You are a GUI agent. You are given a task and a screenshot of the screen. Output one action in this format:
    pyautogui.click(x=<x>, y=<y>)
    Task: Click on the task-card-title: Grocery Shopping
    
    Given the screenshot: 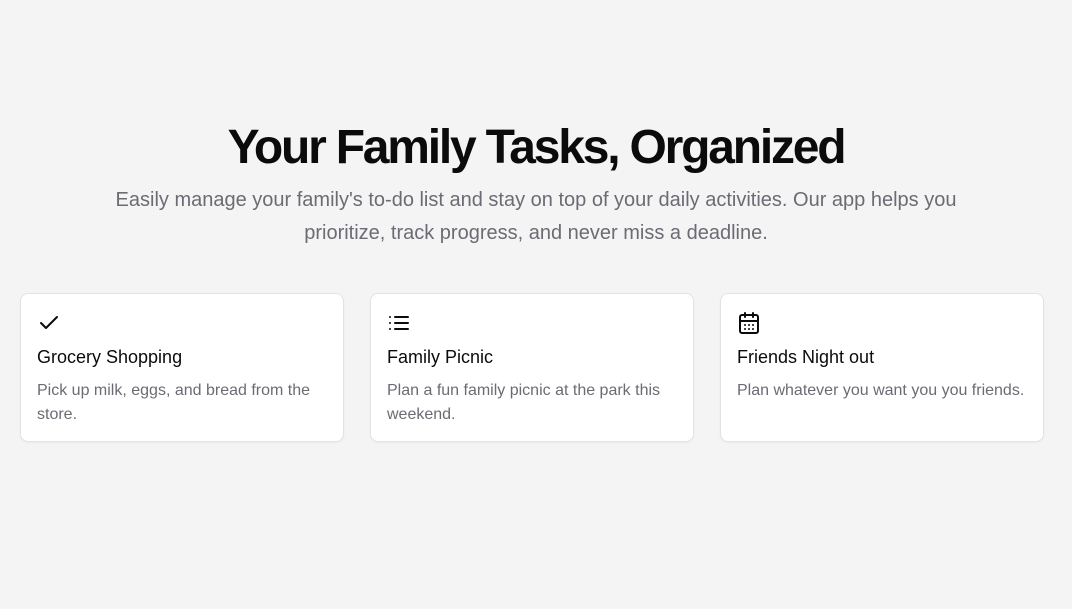 What is the action you would take?
    pyautogui.click(x=110, y=357)
    